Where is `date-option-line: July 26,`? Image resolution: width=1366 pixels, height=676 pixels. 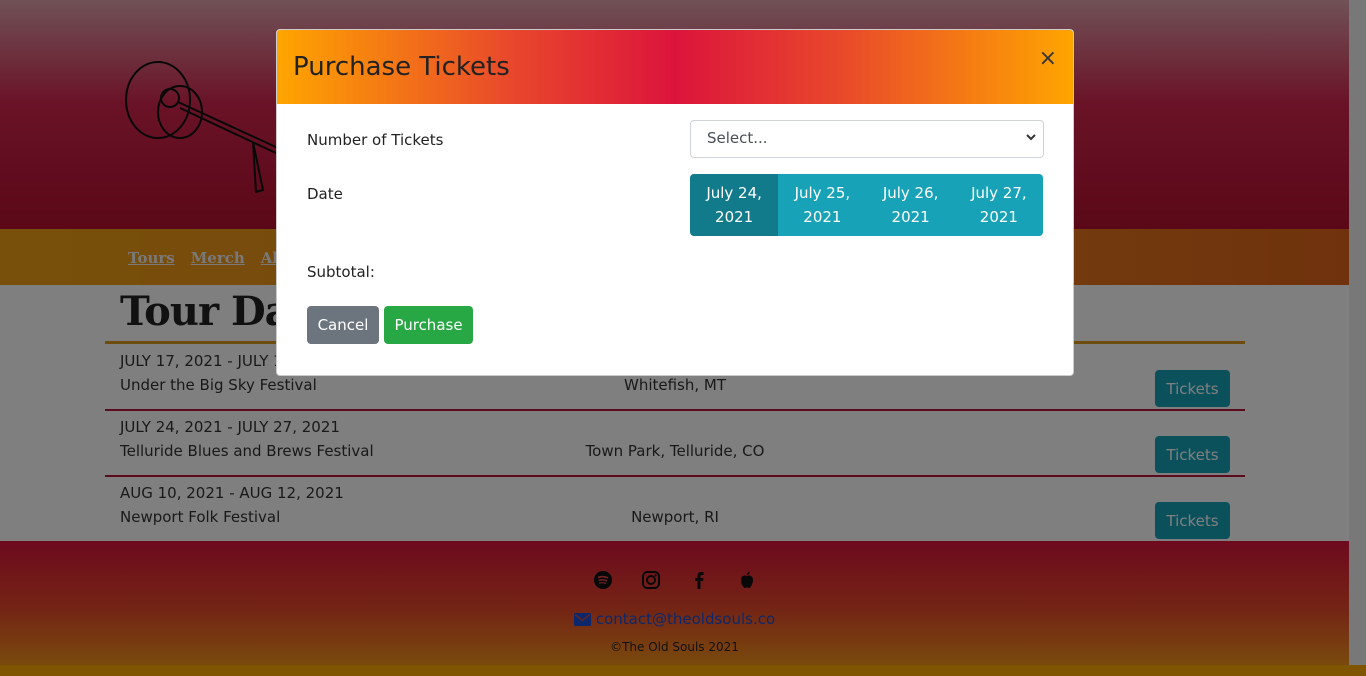
date-option-line: July 26, is located at coordinates (910, 193).